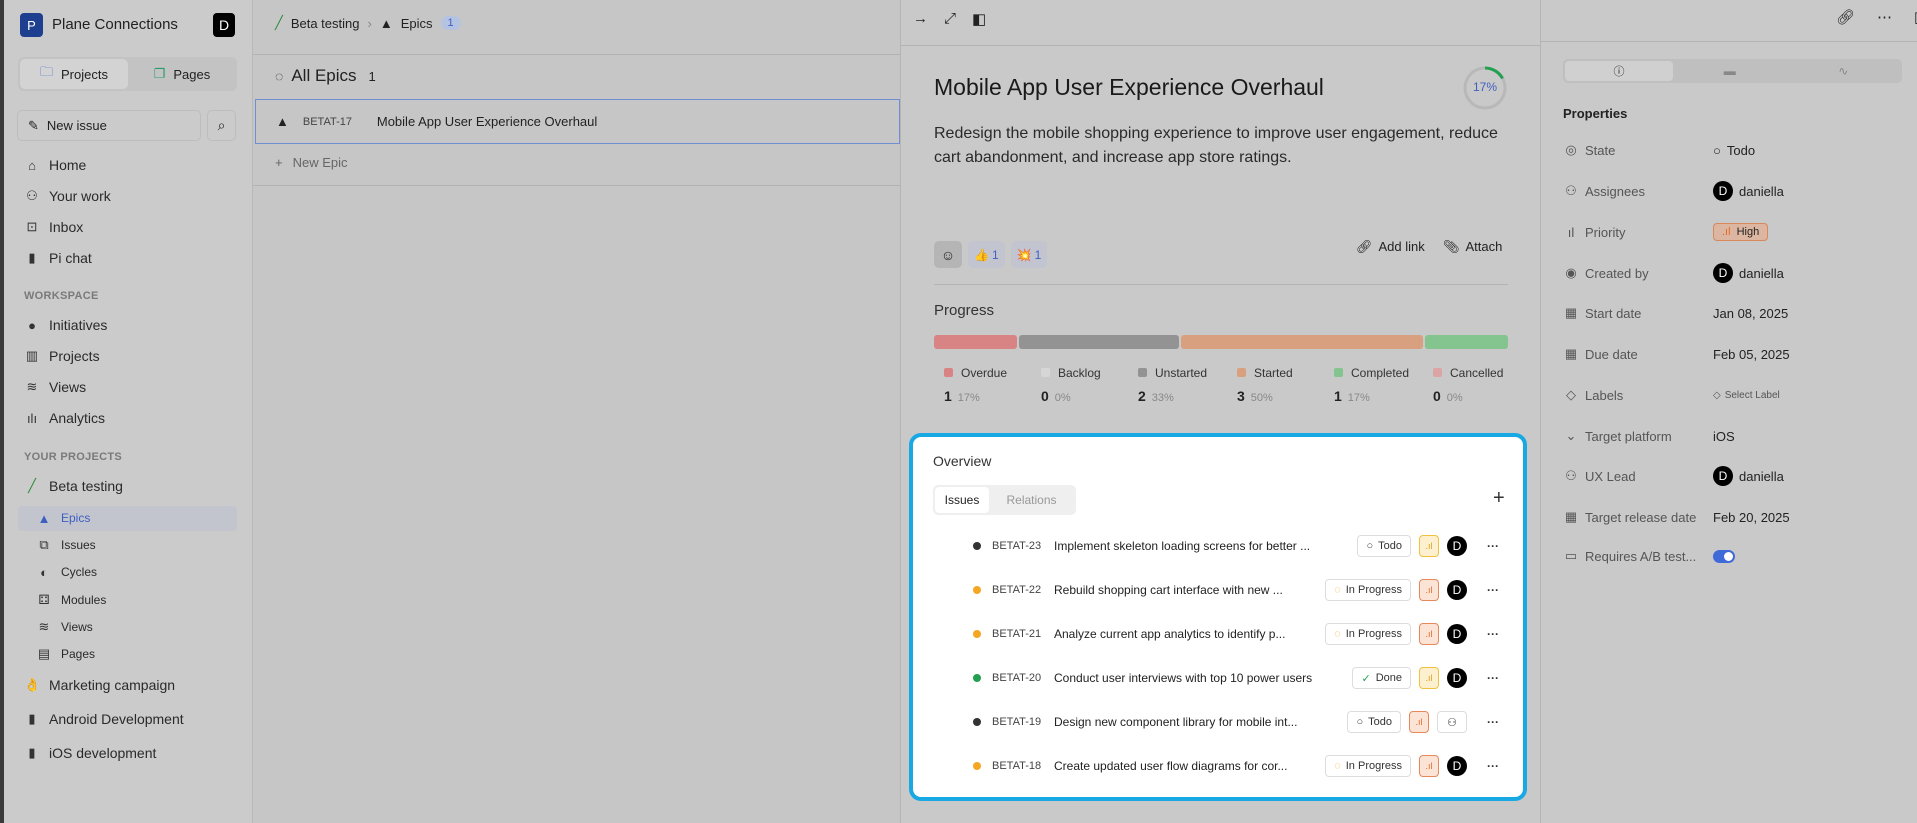 The width and height of the screenshot is (1917, 823). I want to click on reaction-collision: 💥 1, so click(1029, 254).